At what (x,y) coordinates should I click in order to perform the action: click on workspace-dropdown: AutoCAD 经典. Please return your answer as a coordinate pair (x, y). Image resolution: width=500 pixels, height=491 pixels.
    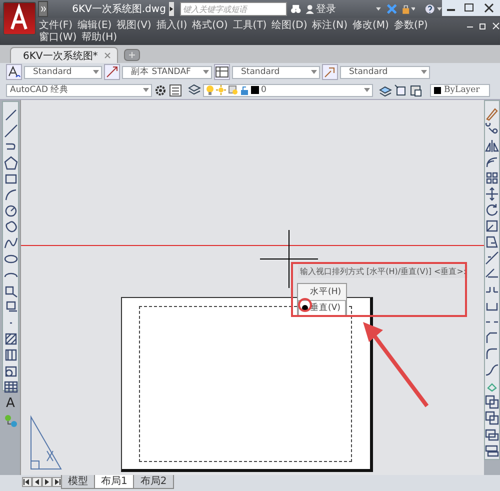
    Looking at the image, I should click on (79, 90).